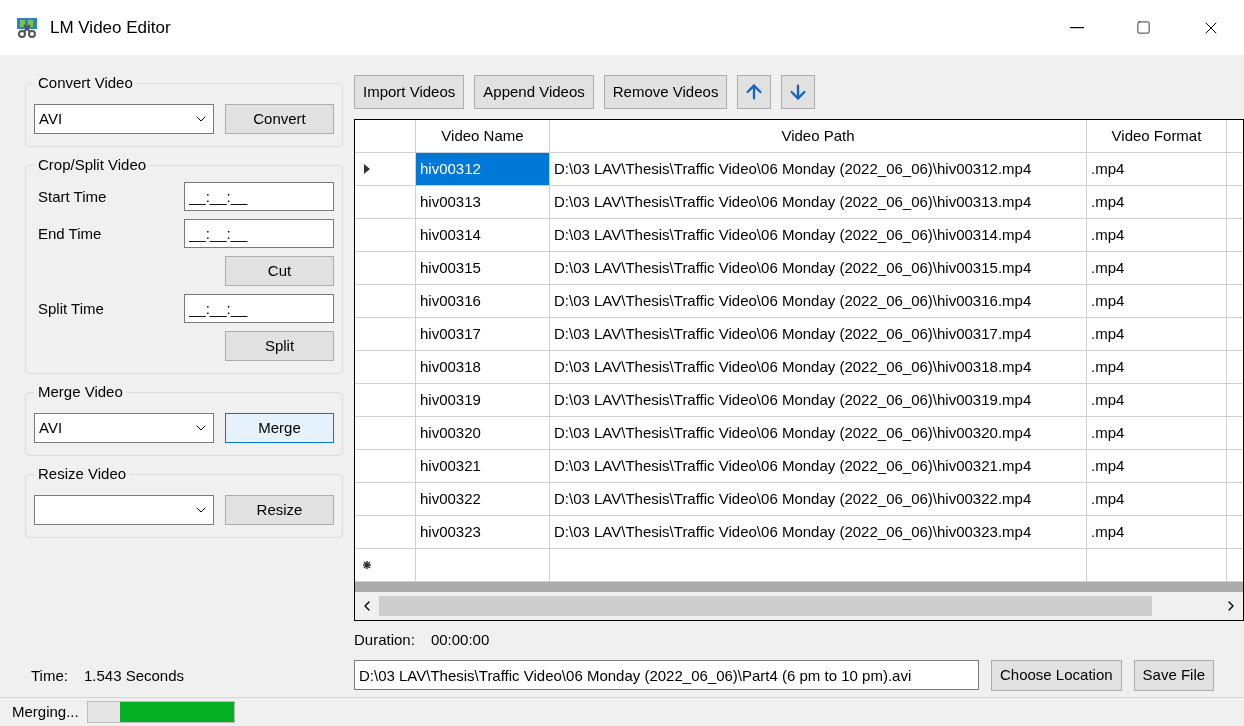 The image size is (1244, 726). Describe the element at coordinates (134, 675) in the screenshot. I see `time-value: 1.543 Seconds` at that location.